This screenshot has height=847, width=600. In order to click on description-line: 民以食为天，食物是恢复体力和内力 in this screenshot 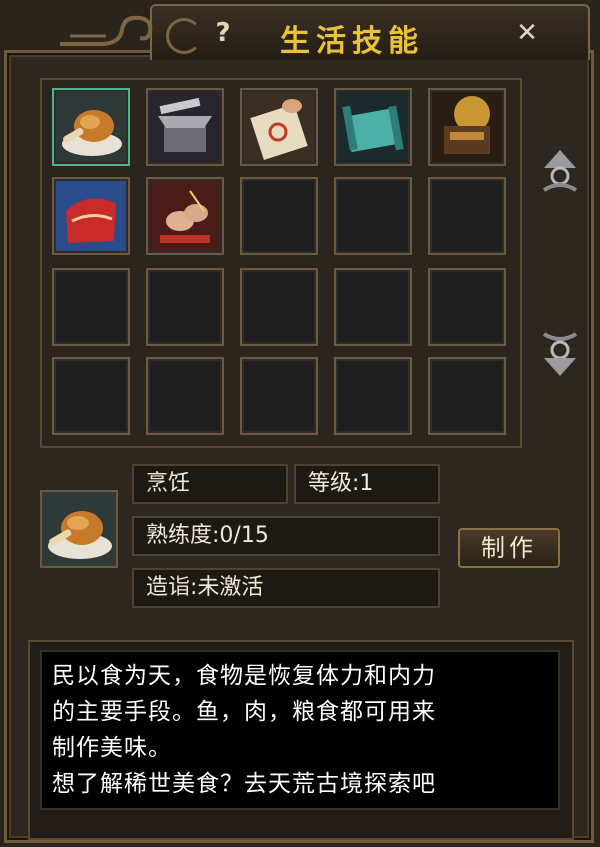, I will do `click(244, 676)`.